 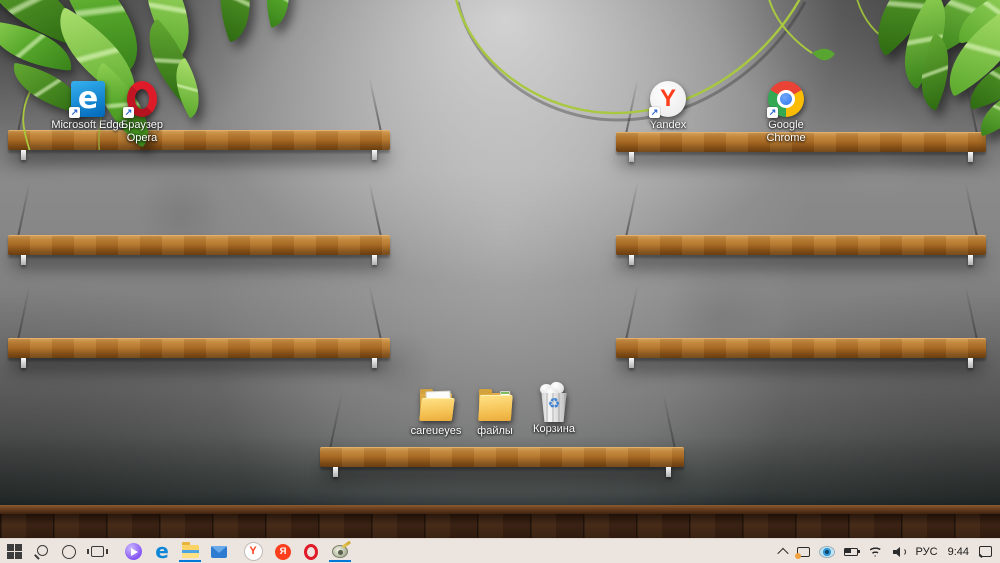 I want to click on tray-eye-protection-button, so click(x=826, y=551).